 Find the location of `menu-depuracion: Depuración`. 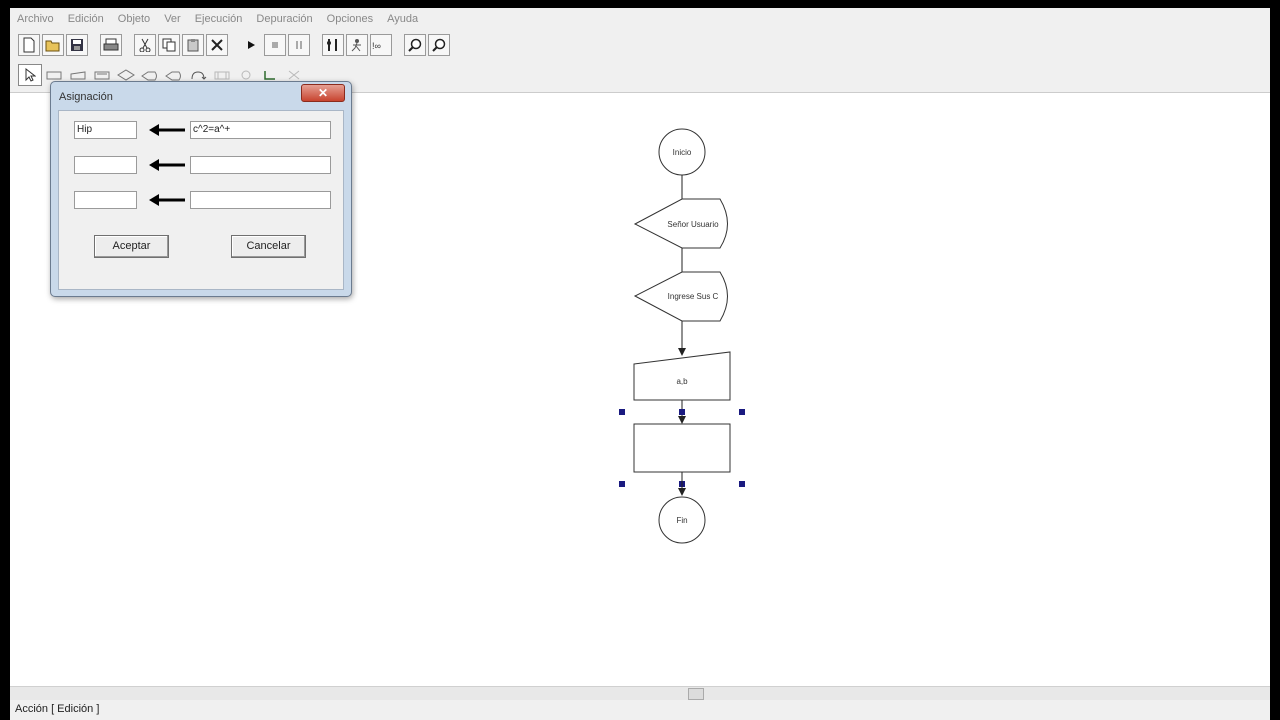

menu-depuracion: Depuración is located at coordinates (284, 19).